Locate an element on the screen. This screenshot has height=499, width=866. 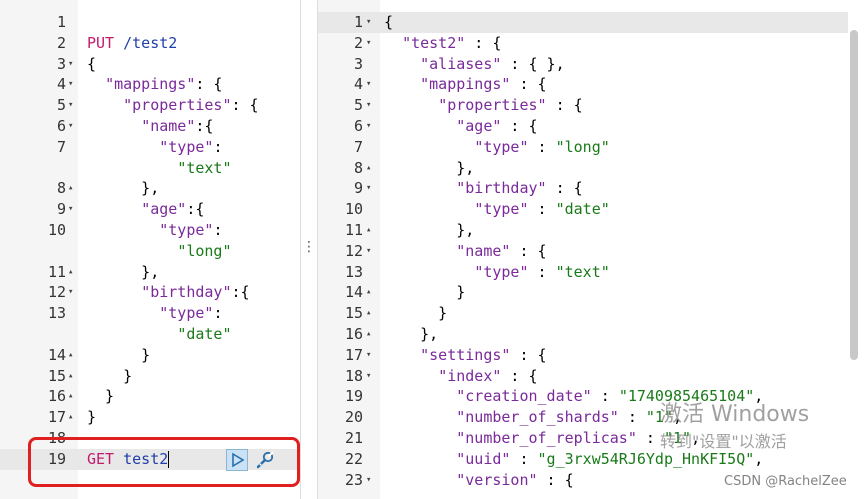
code-text: "age":{ is located at coordinates (173, 209).